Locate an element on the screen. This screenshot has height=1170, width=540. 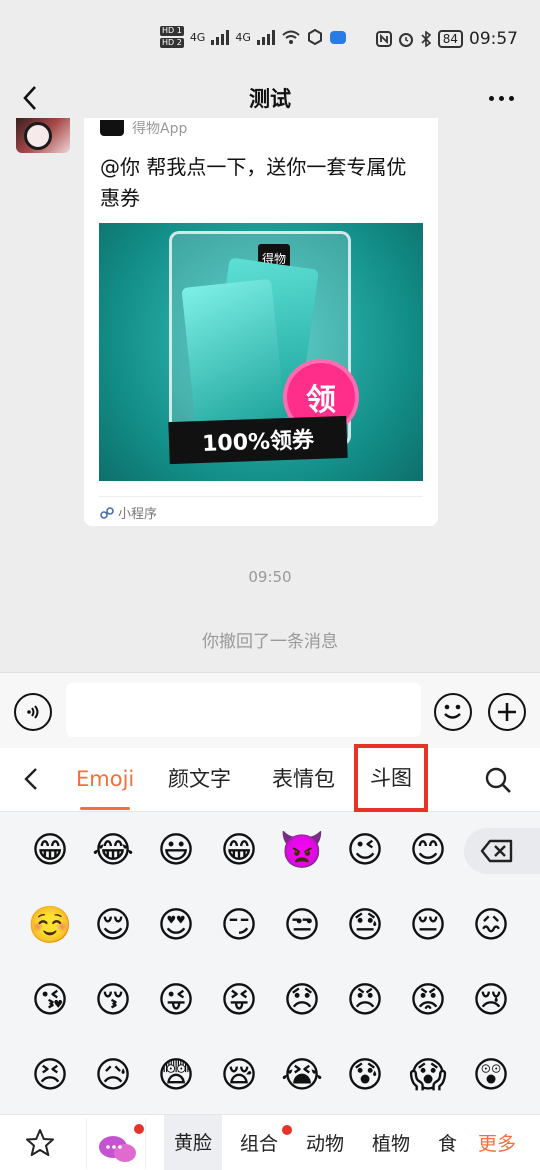
chat-header: 测试 is located at coordinates (270, 98).